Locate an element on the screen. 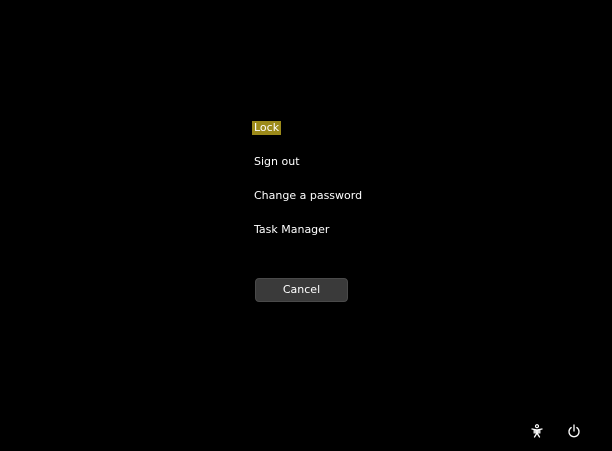  power-icon is located at coordinates (574, 431).